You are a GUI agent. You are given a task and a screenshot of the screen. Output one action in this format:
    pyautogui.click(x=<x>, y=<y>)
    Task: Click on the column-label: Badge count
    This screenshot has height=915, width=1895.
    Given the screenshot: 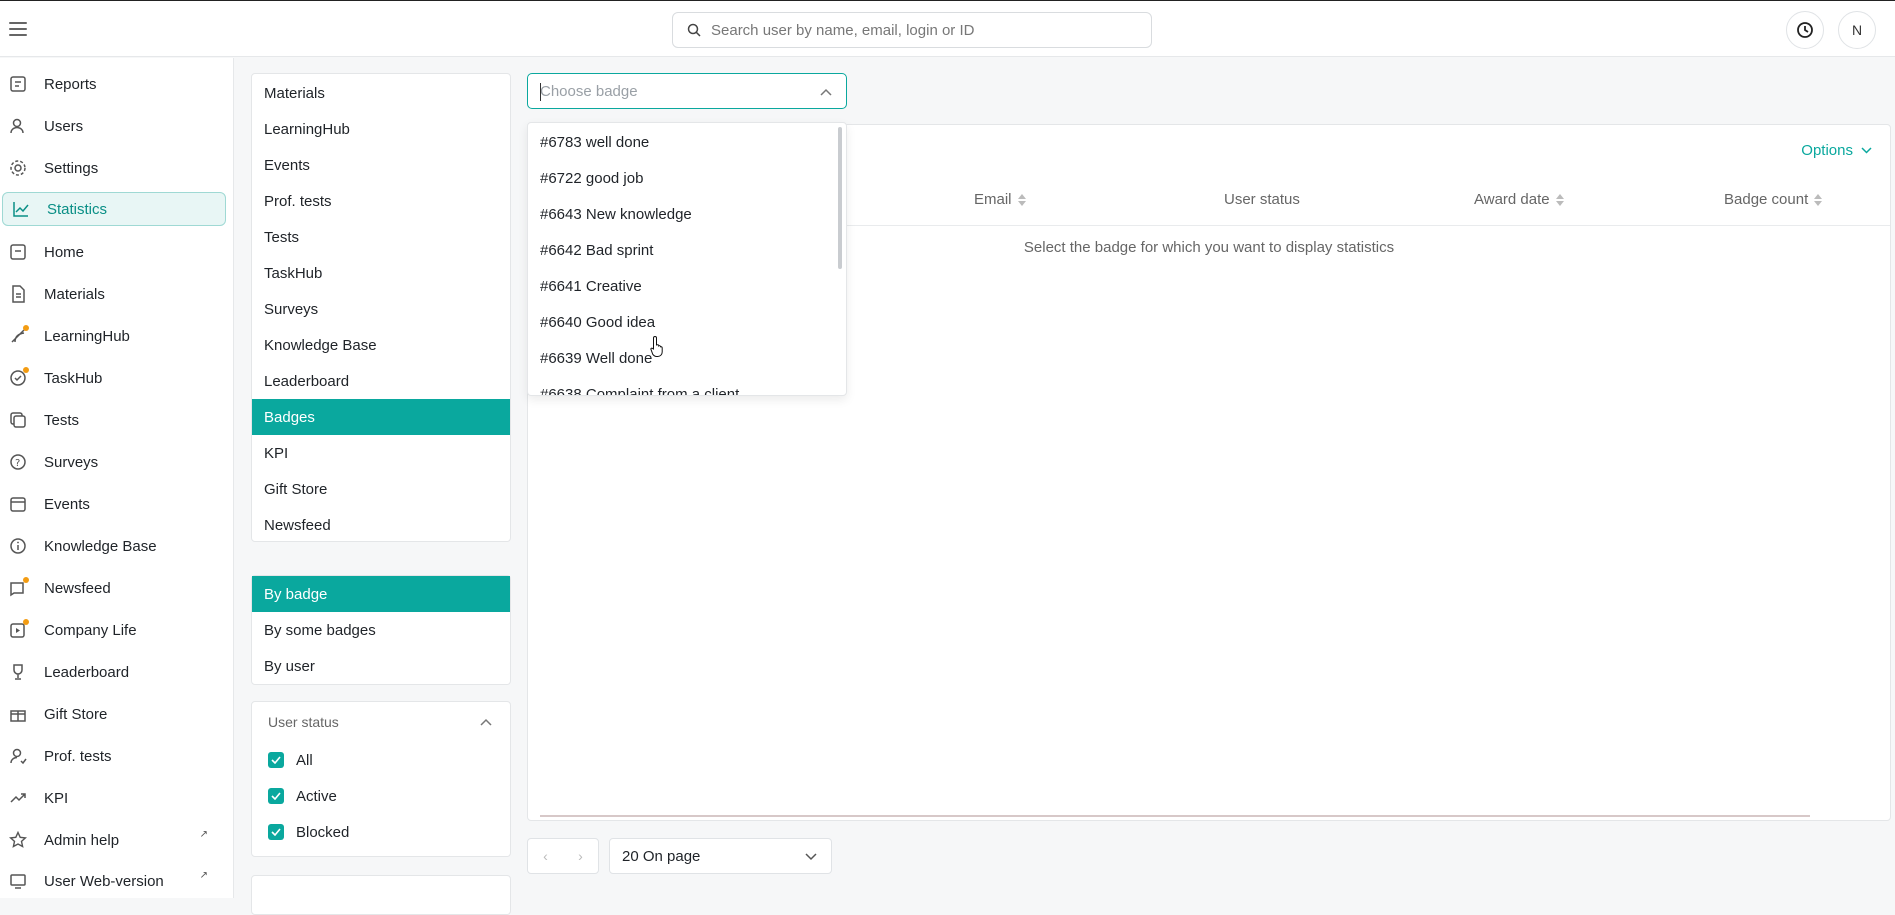 What is the action you would take?
    pyautogui.click(x=1766, y=199)
    